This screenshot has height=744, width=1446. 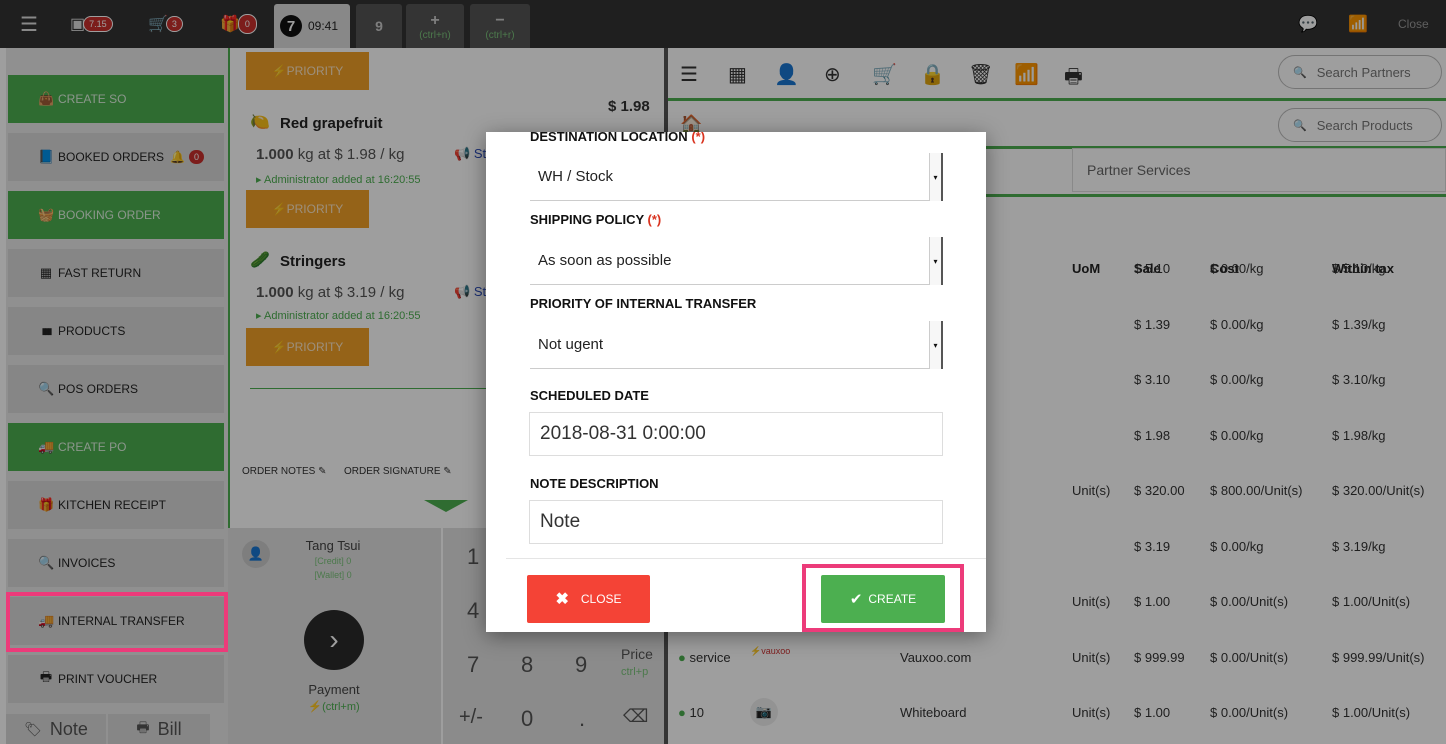 What do you see at coordinates (643, 303) in the screenshot?
I see `priority-label: PRIORITY OF INTERNAL TRANSFER` at bounding box center [643, 303].